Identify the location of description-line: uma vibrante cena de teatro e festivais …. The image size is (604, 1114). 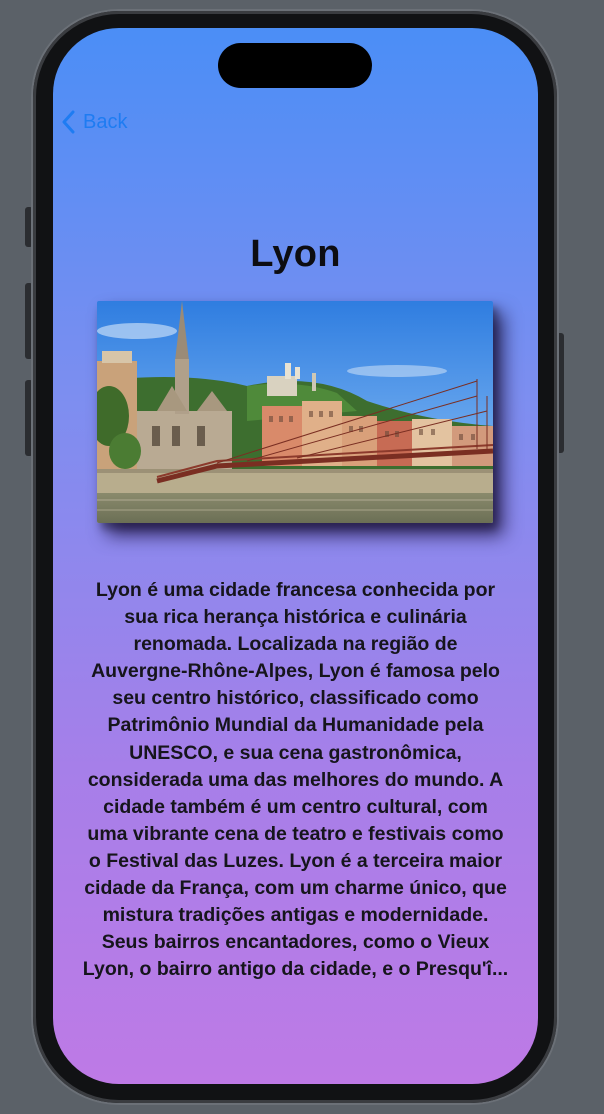
(295, 833).